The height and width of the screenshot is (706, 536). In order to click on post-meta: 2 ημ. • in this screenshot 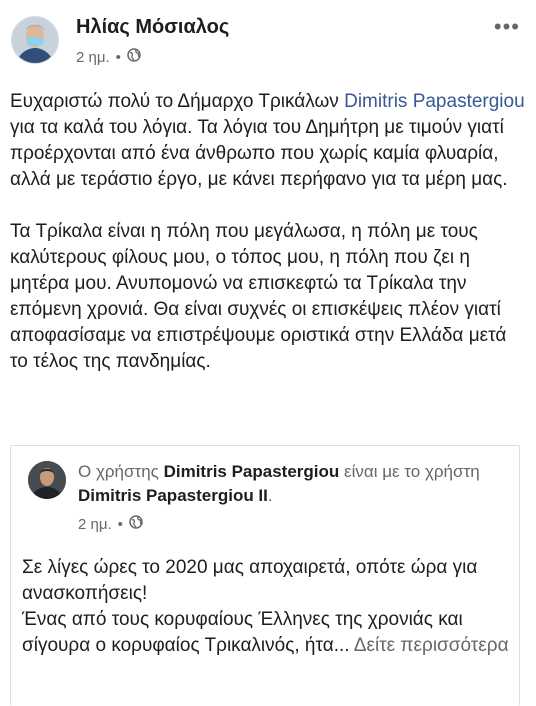, I will do `click(108, 57)`.